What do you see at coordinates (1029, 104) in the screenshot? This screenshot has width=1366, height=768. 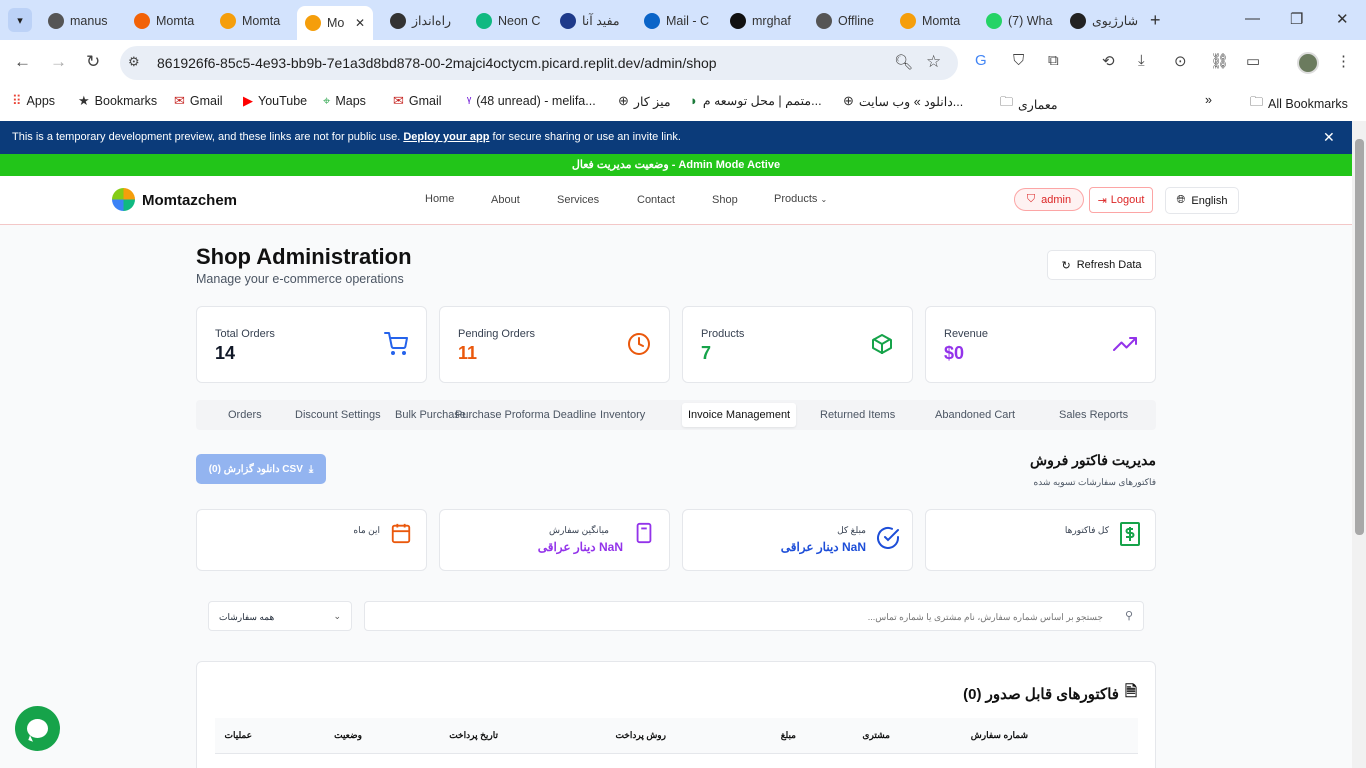 I see `bookmark-item: 🗀 معماری` at bounding box center [1029, 104].